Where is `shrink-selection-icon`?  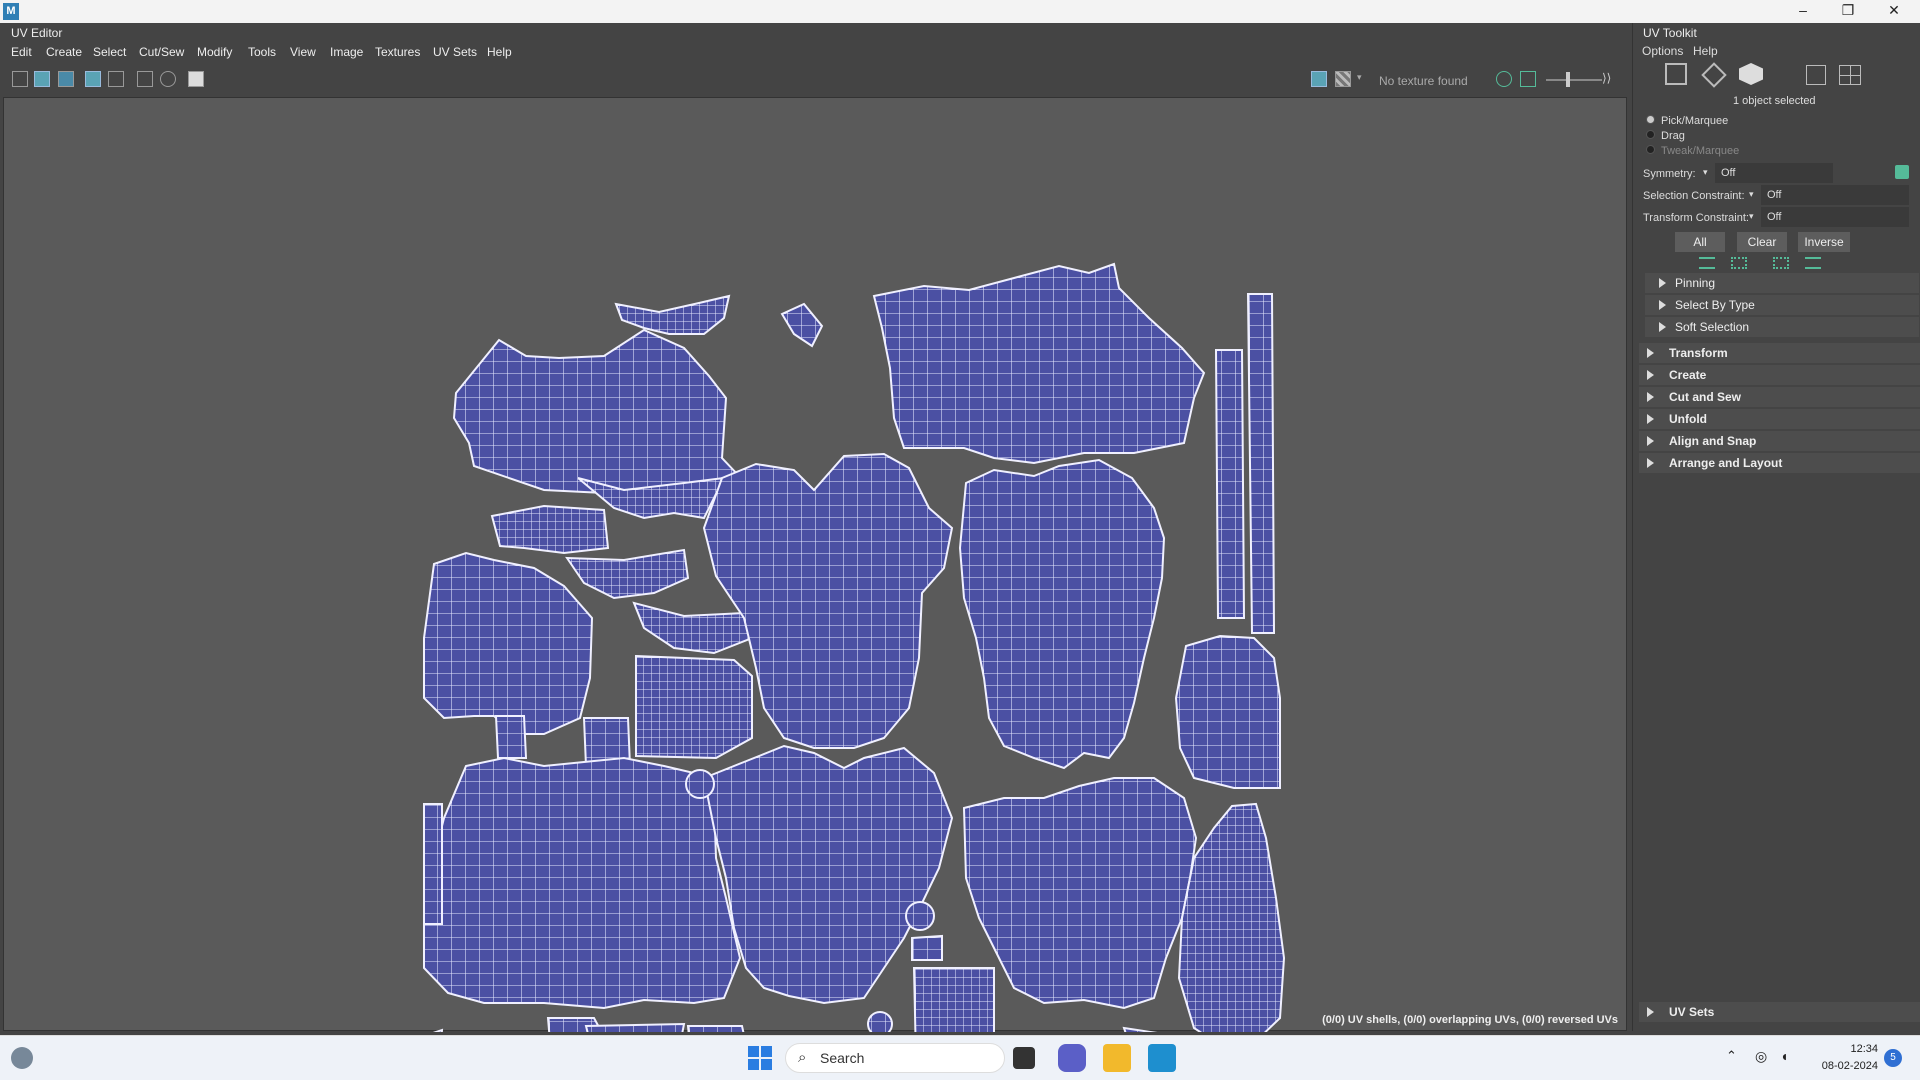 shrink-selection-icon is located at coordinates (1739, 263).